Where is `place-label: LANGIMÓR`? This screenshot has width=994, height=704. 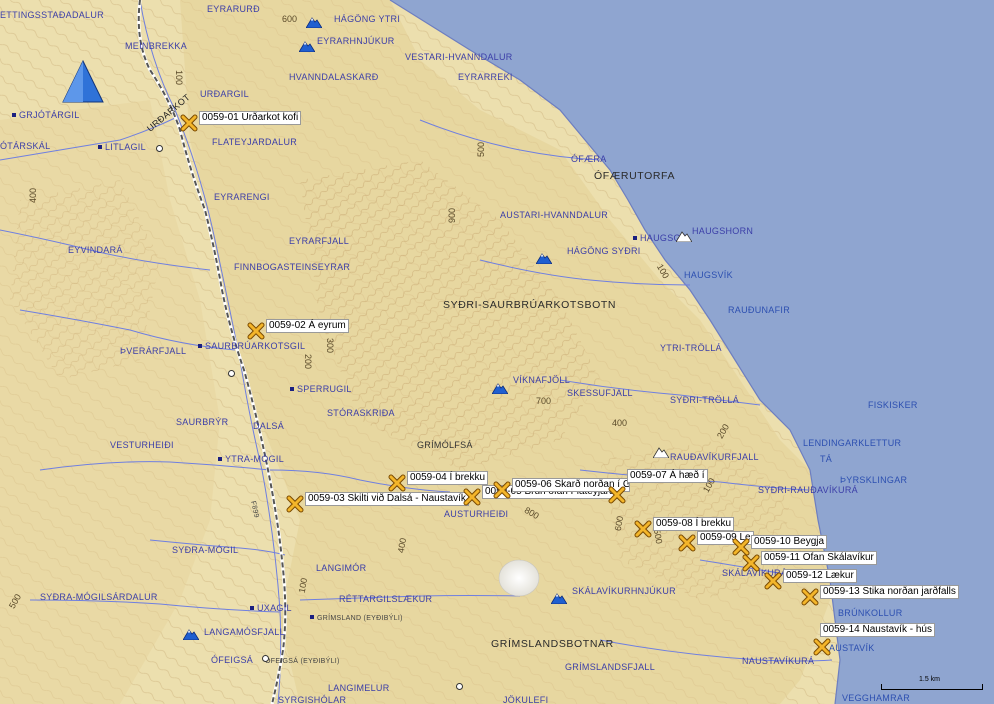
place-label: LANGIMÓR is located at coordinates (341, 568).